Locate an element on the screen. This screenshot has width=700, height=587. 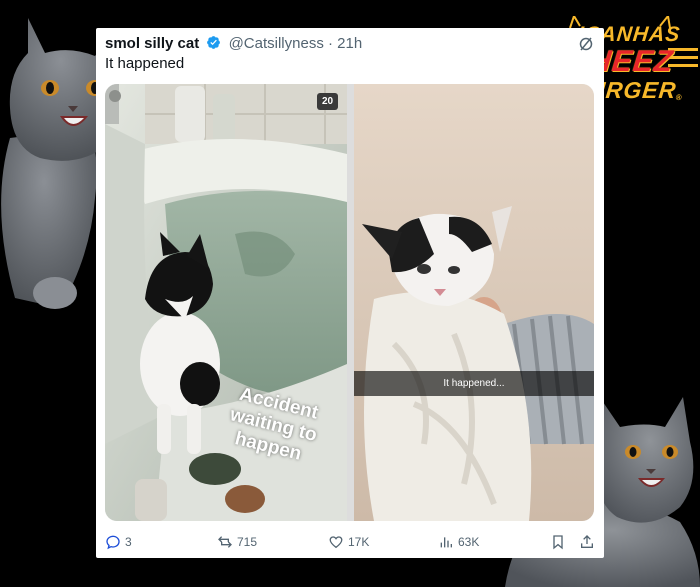
user-handle: @Catsillyness is located at coordinates (276, 43).